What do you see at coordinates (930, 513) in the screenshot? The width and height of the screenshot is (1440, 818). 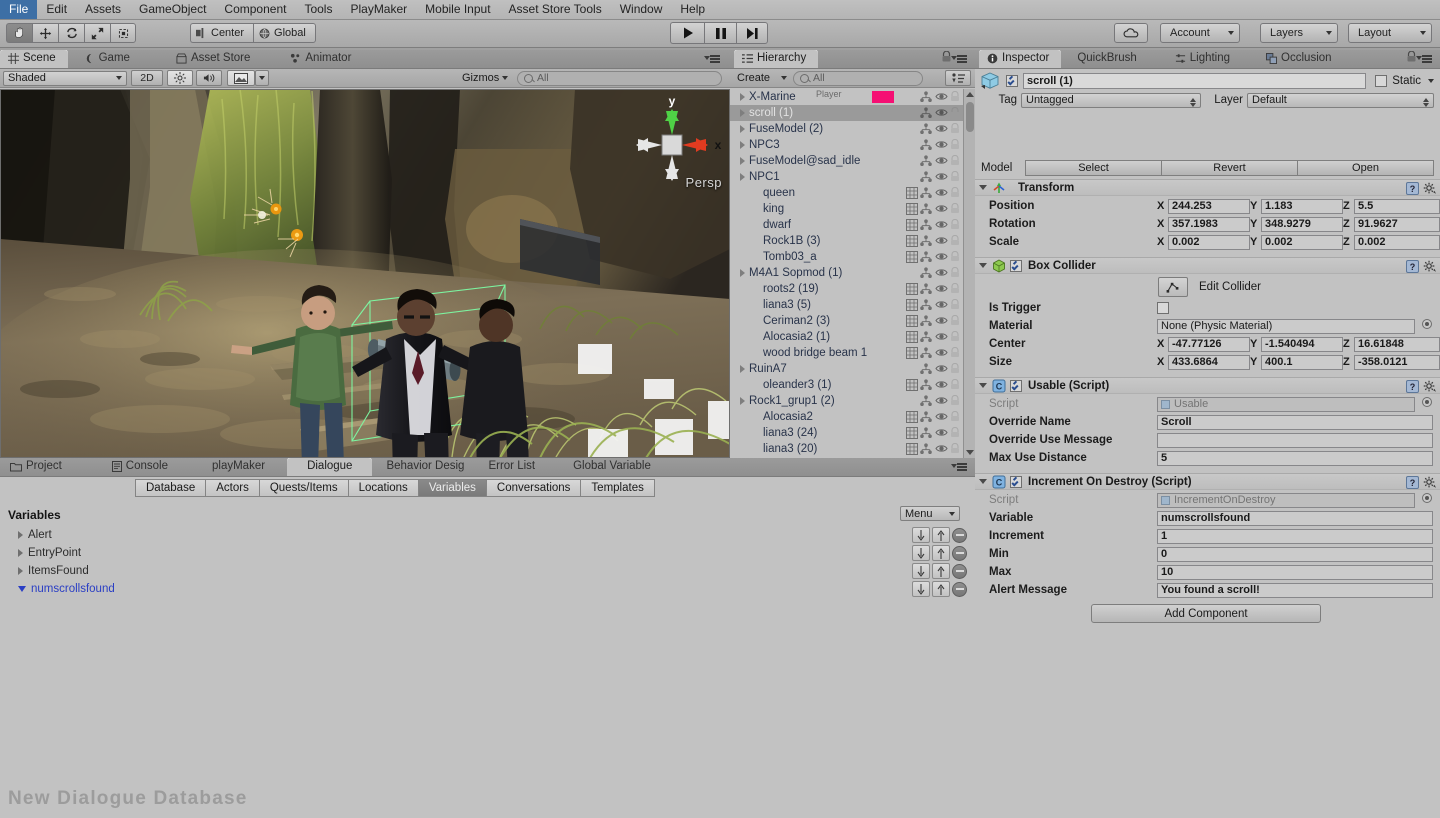 I see `variables-menu-dropdown: Menu` at bounding box center [930, 513].